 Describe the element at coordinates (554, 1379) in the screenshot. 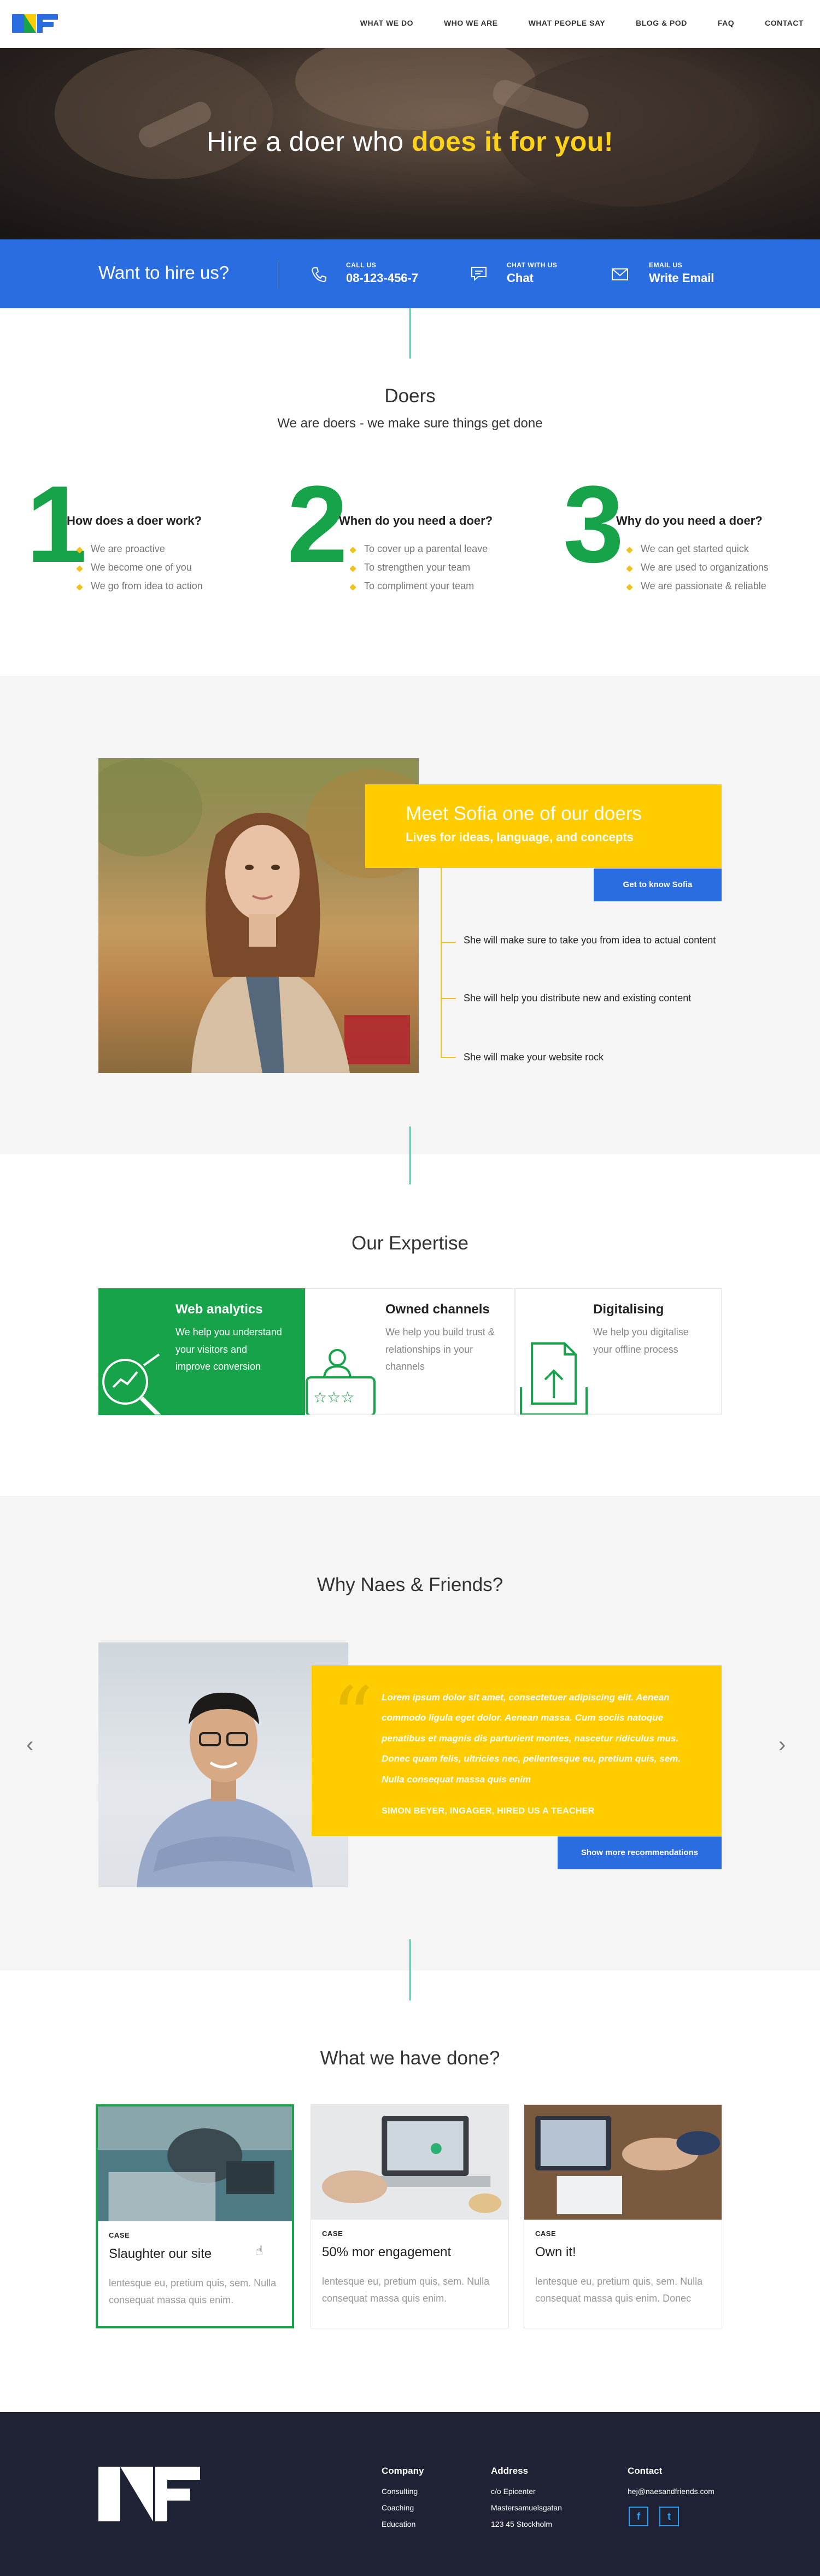

I see `document-upload-icon` at that location.